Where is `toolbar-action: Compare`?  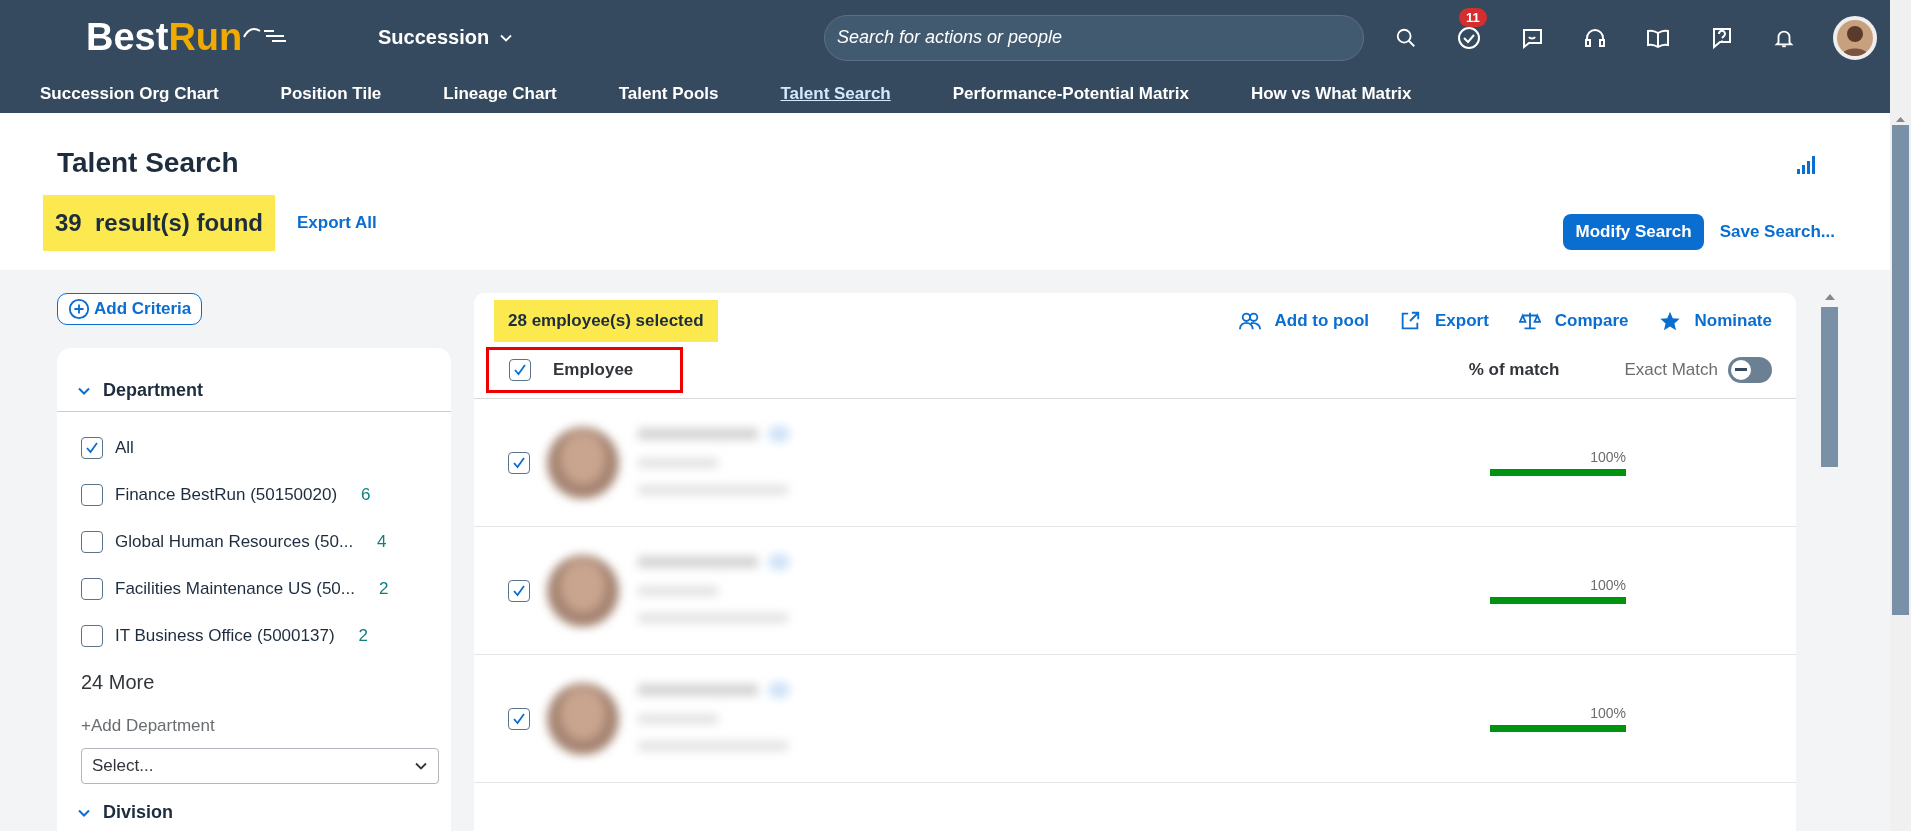
toolbar-action: Compare is located at coordinates (1573, 321).